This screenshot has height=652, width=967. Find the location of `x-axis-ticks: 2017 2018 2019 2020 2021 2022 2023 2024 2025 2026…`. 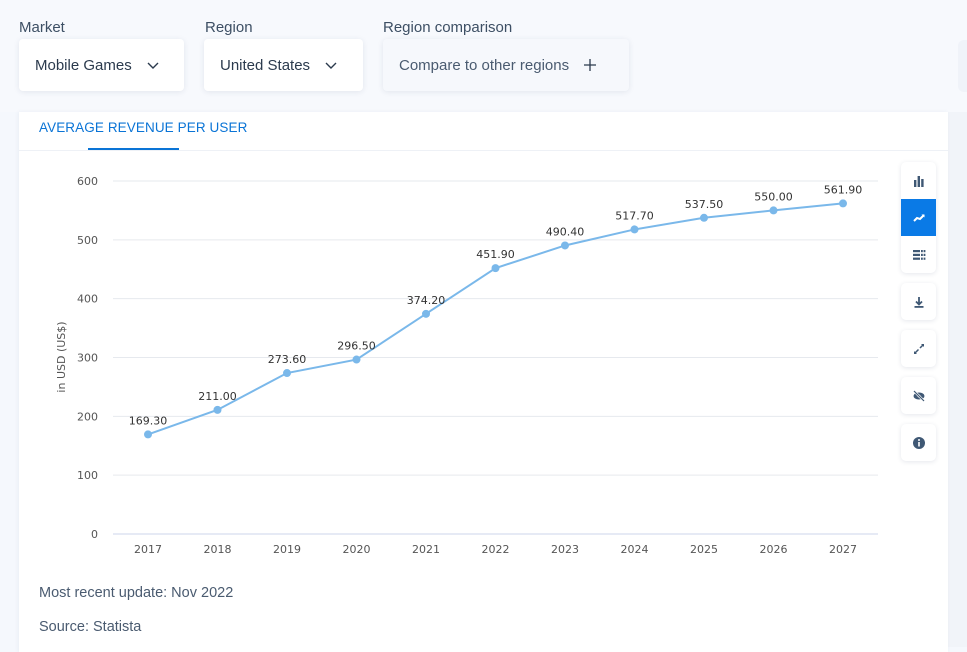

x-axis-ticks: 2017 2018 2019 2020 2021 2022 2023 2024 2025 2026… is located at coordinates (495, 549).